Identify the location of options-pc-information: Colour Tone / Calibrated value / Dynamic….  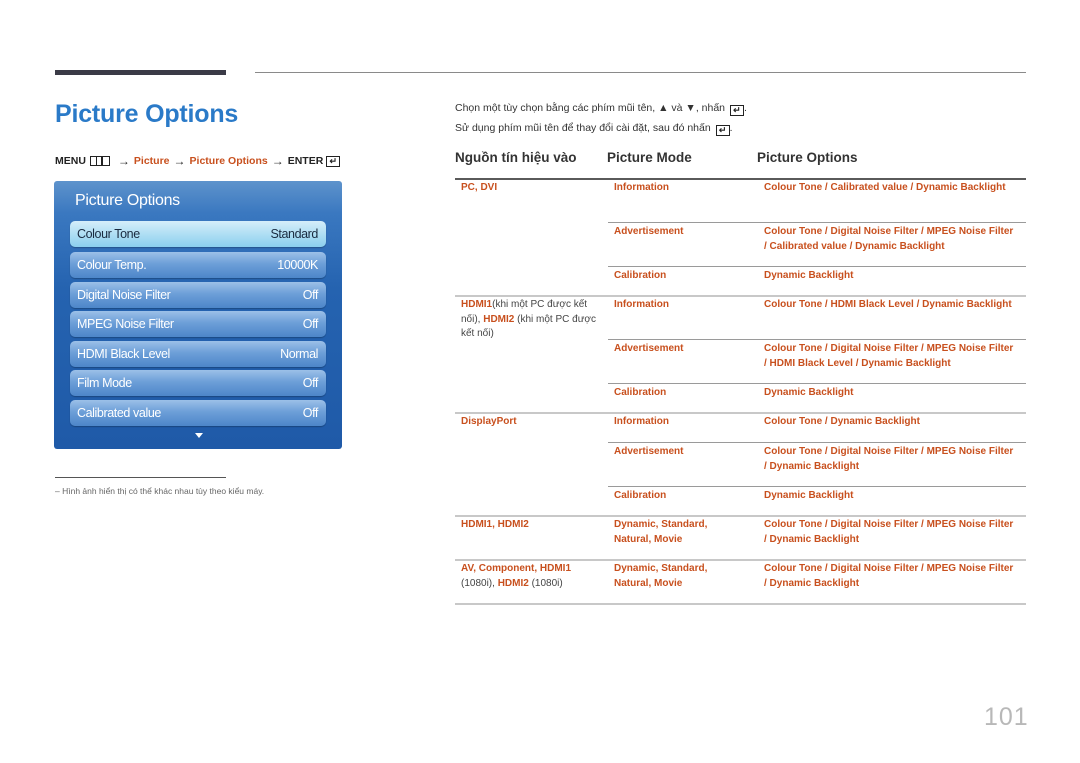
(885, 187).